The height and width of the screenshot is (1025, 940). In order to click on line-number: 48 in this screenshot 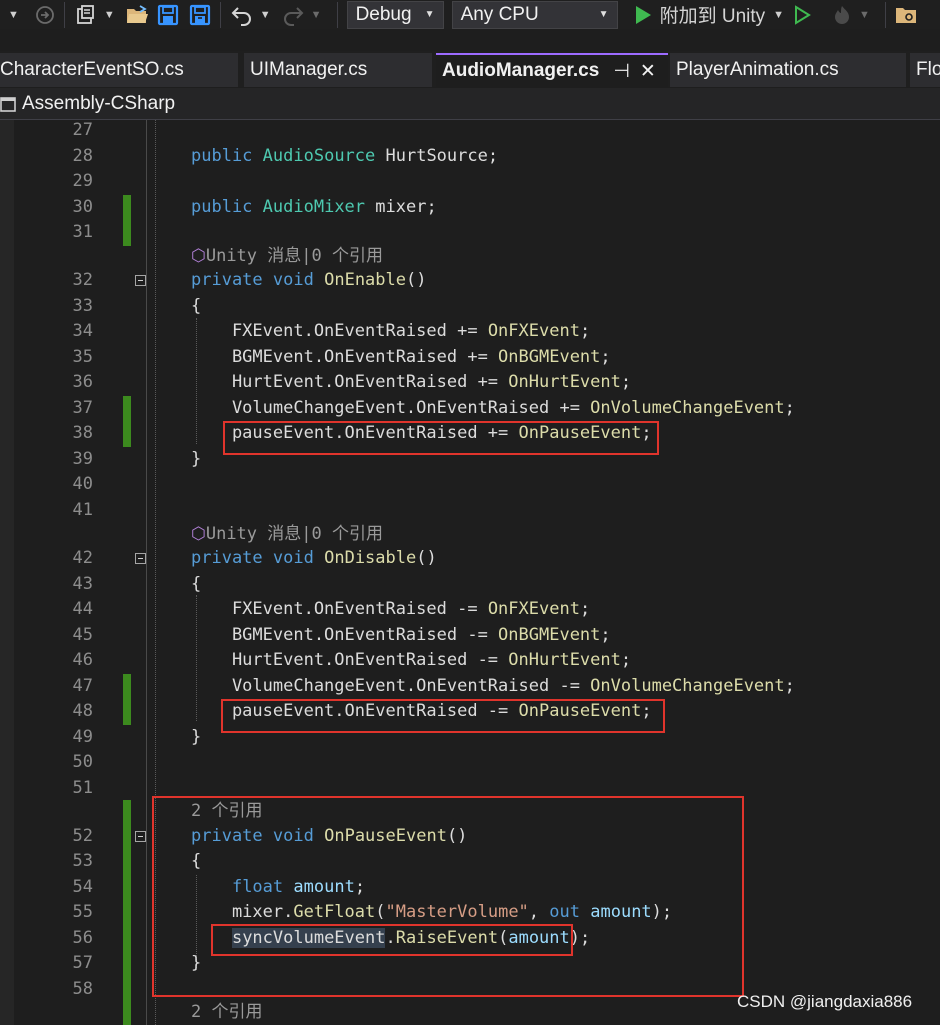, I will do `click(82, 711)`.